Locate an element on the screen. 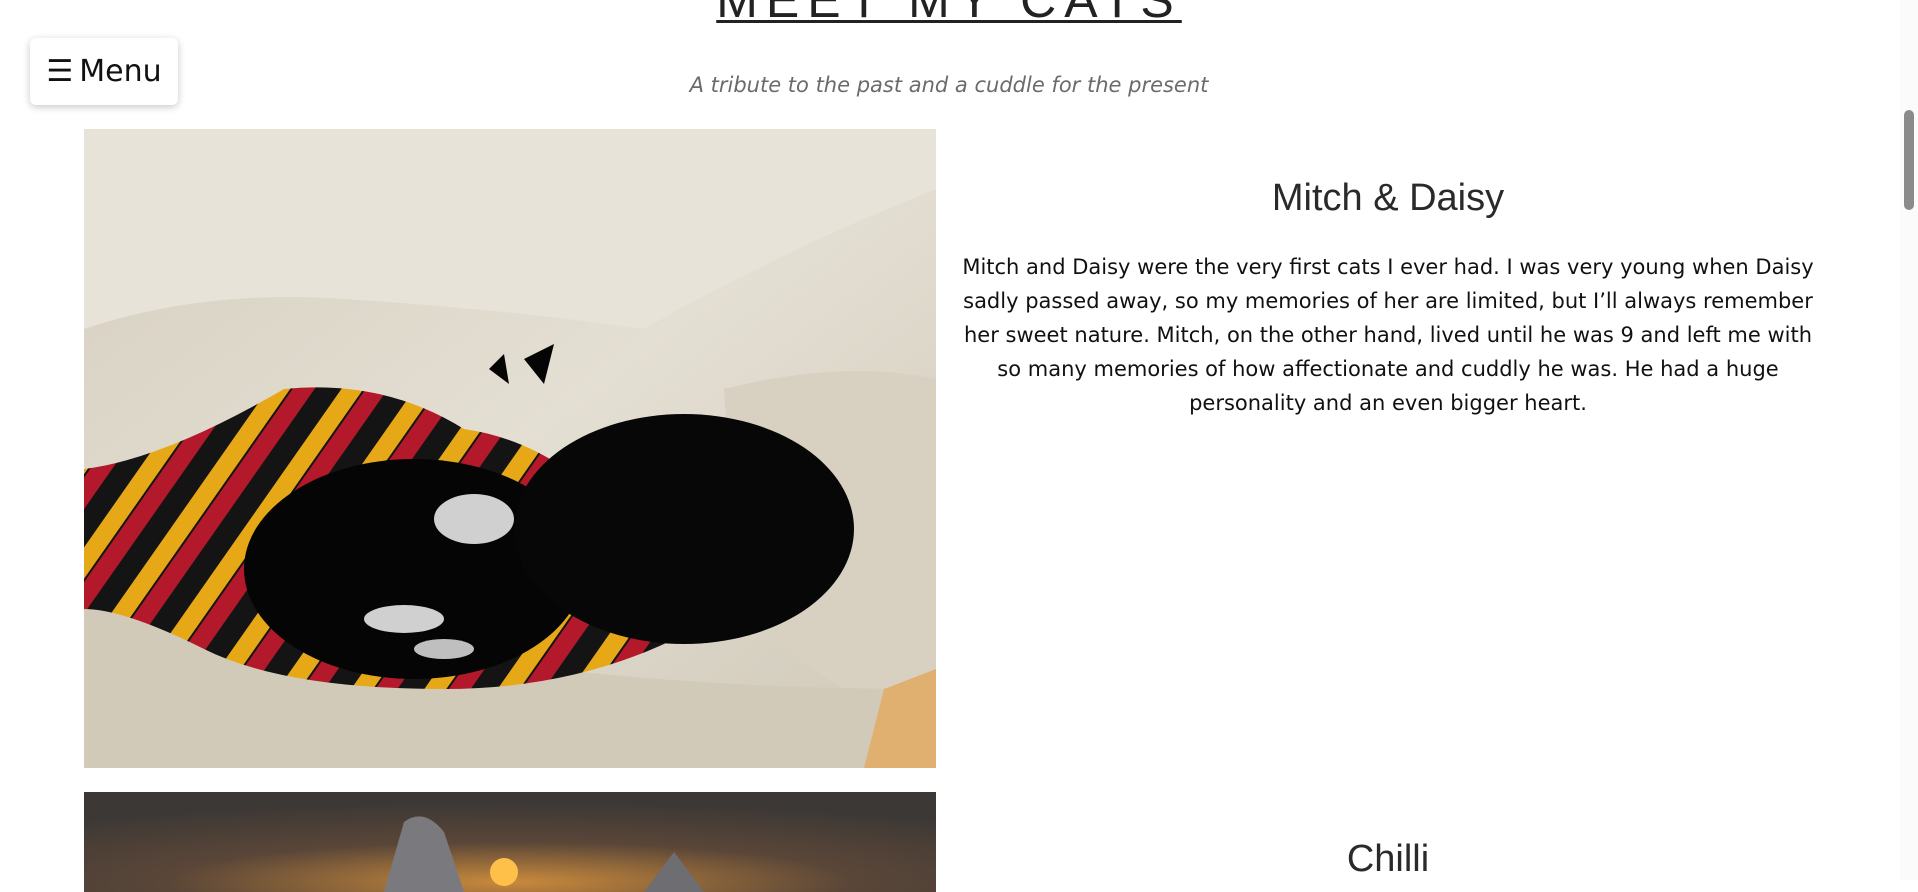  menu-button-label: Menu is located at coordinates (120, 71).